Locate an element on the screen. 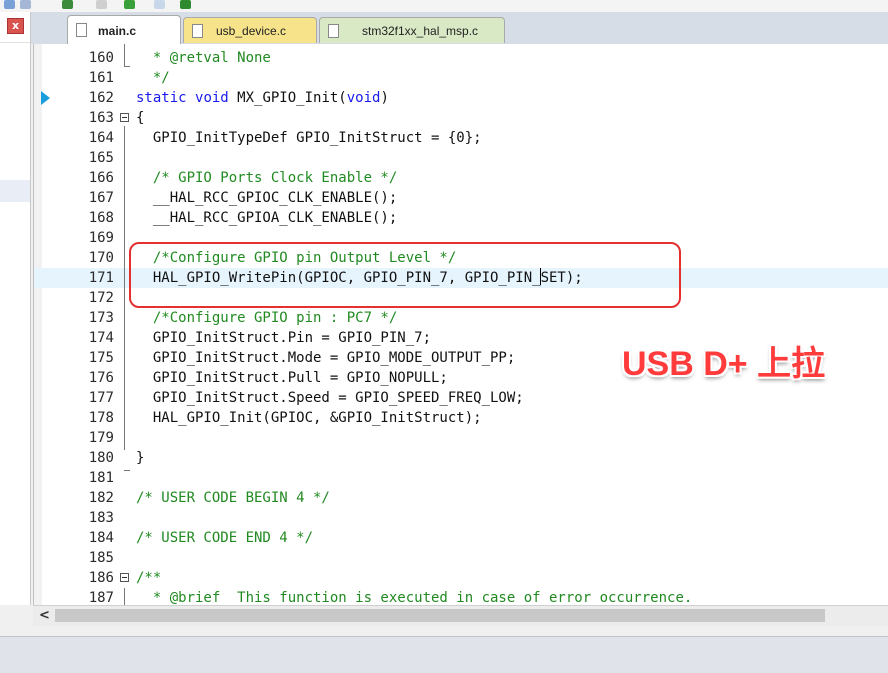 The height and width of the screenshot is (673, 888). code-line: 179 is located at coordinates (461, 438).